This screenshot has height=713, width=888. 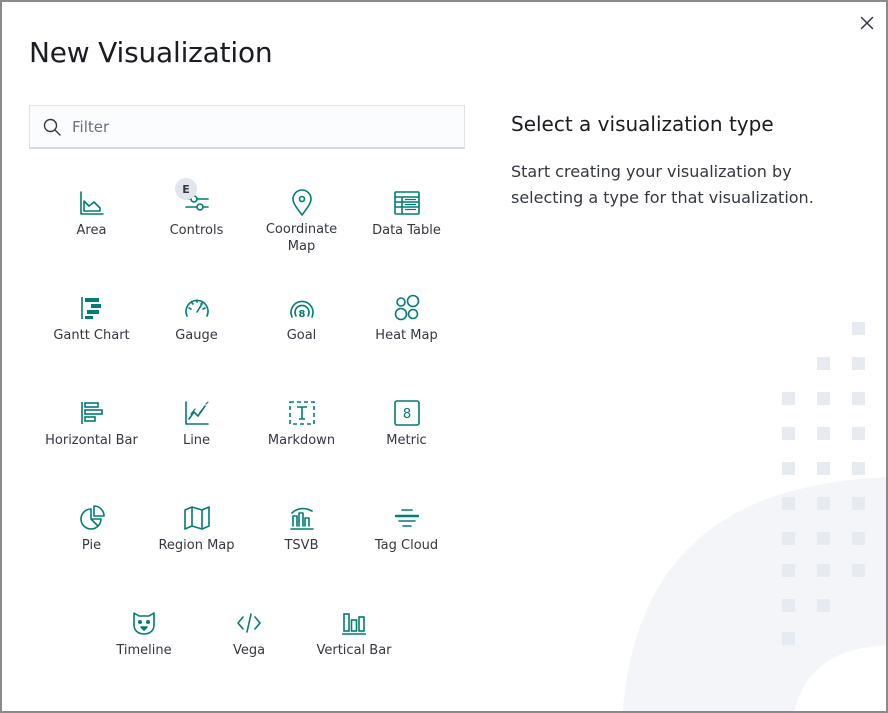 What do you see at coordinates (301, 545) in the screenshot?
I see `vis-type-label: TSVB` at bounding box center [301, 545].